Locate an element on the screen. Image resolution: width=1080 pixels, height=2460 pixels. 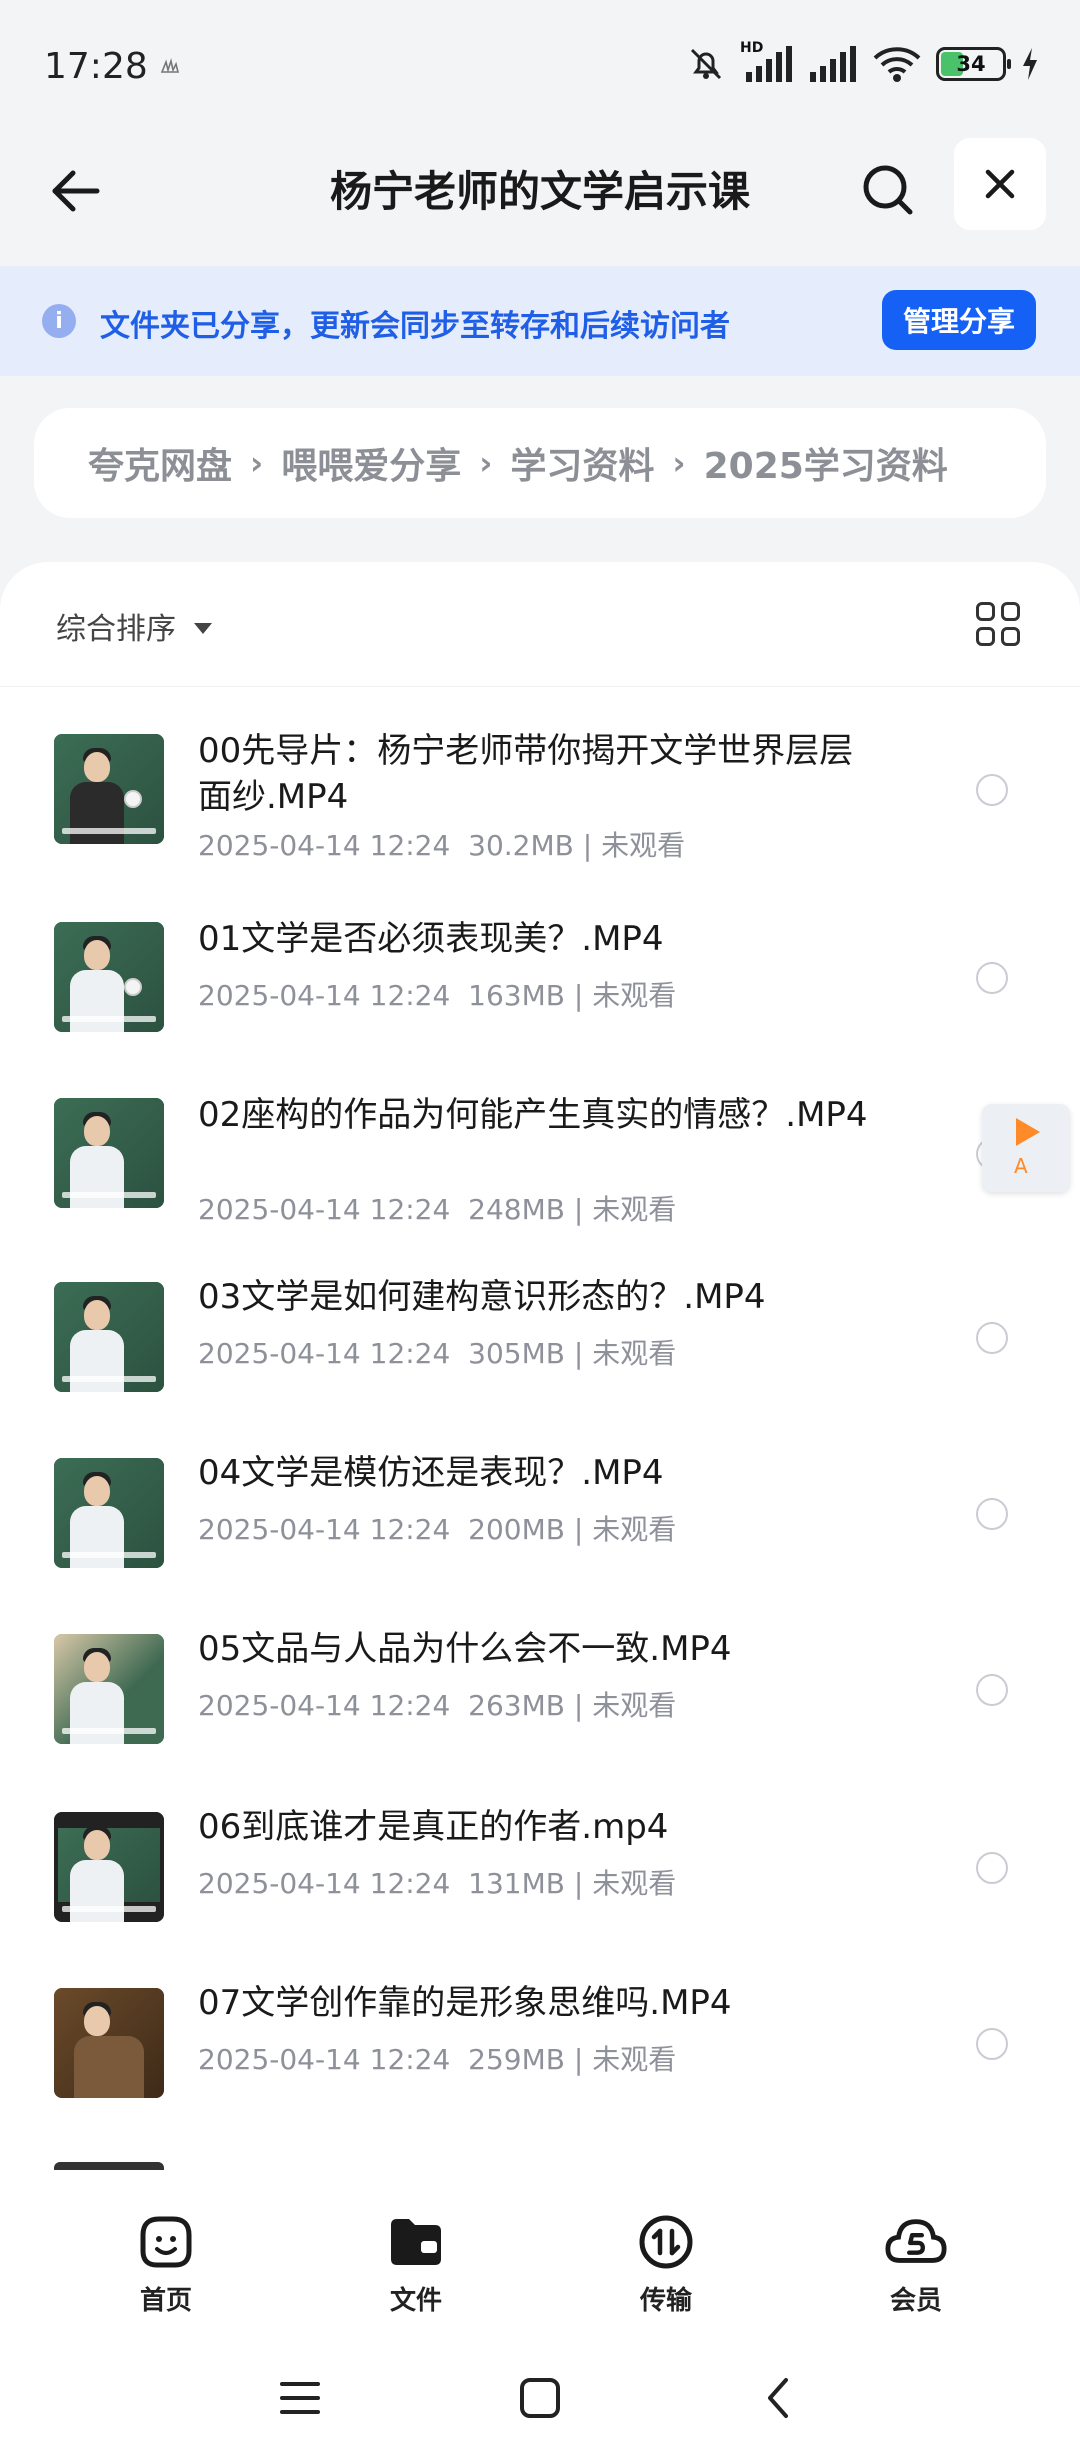
share-banner: i 文件夹已分享，更新会同步至转存和后续访问者 管理分享 is located at coordinates (540, 321).